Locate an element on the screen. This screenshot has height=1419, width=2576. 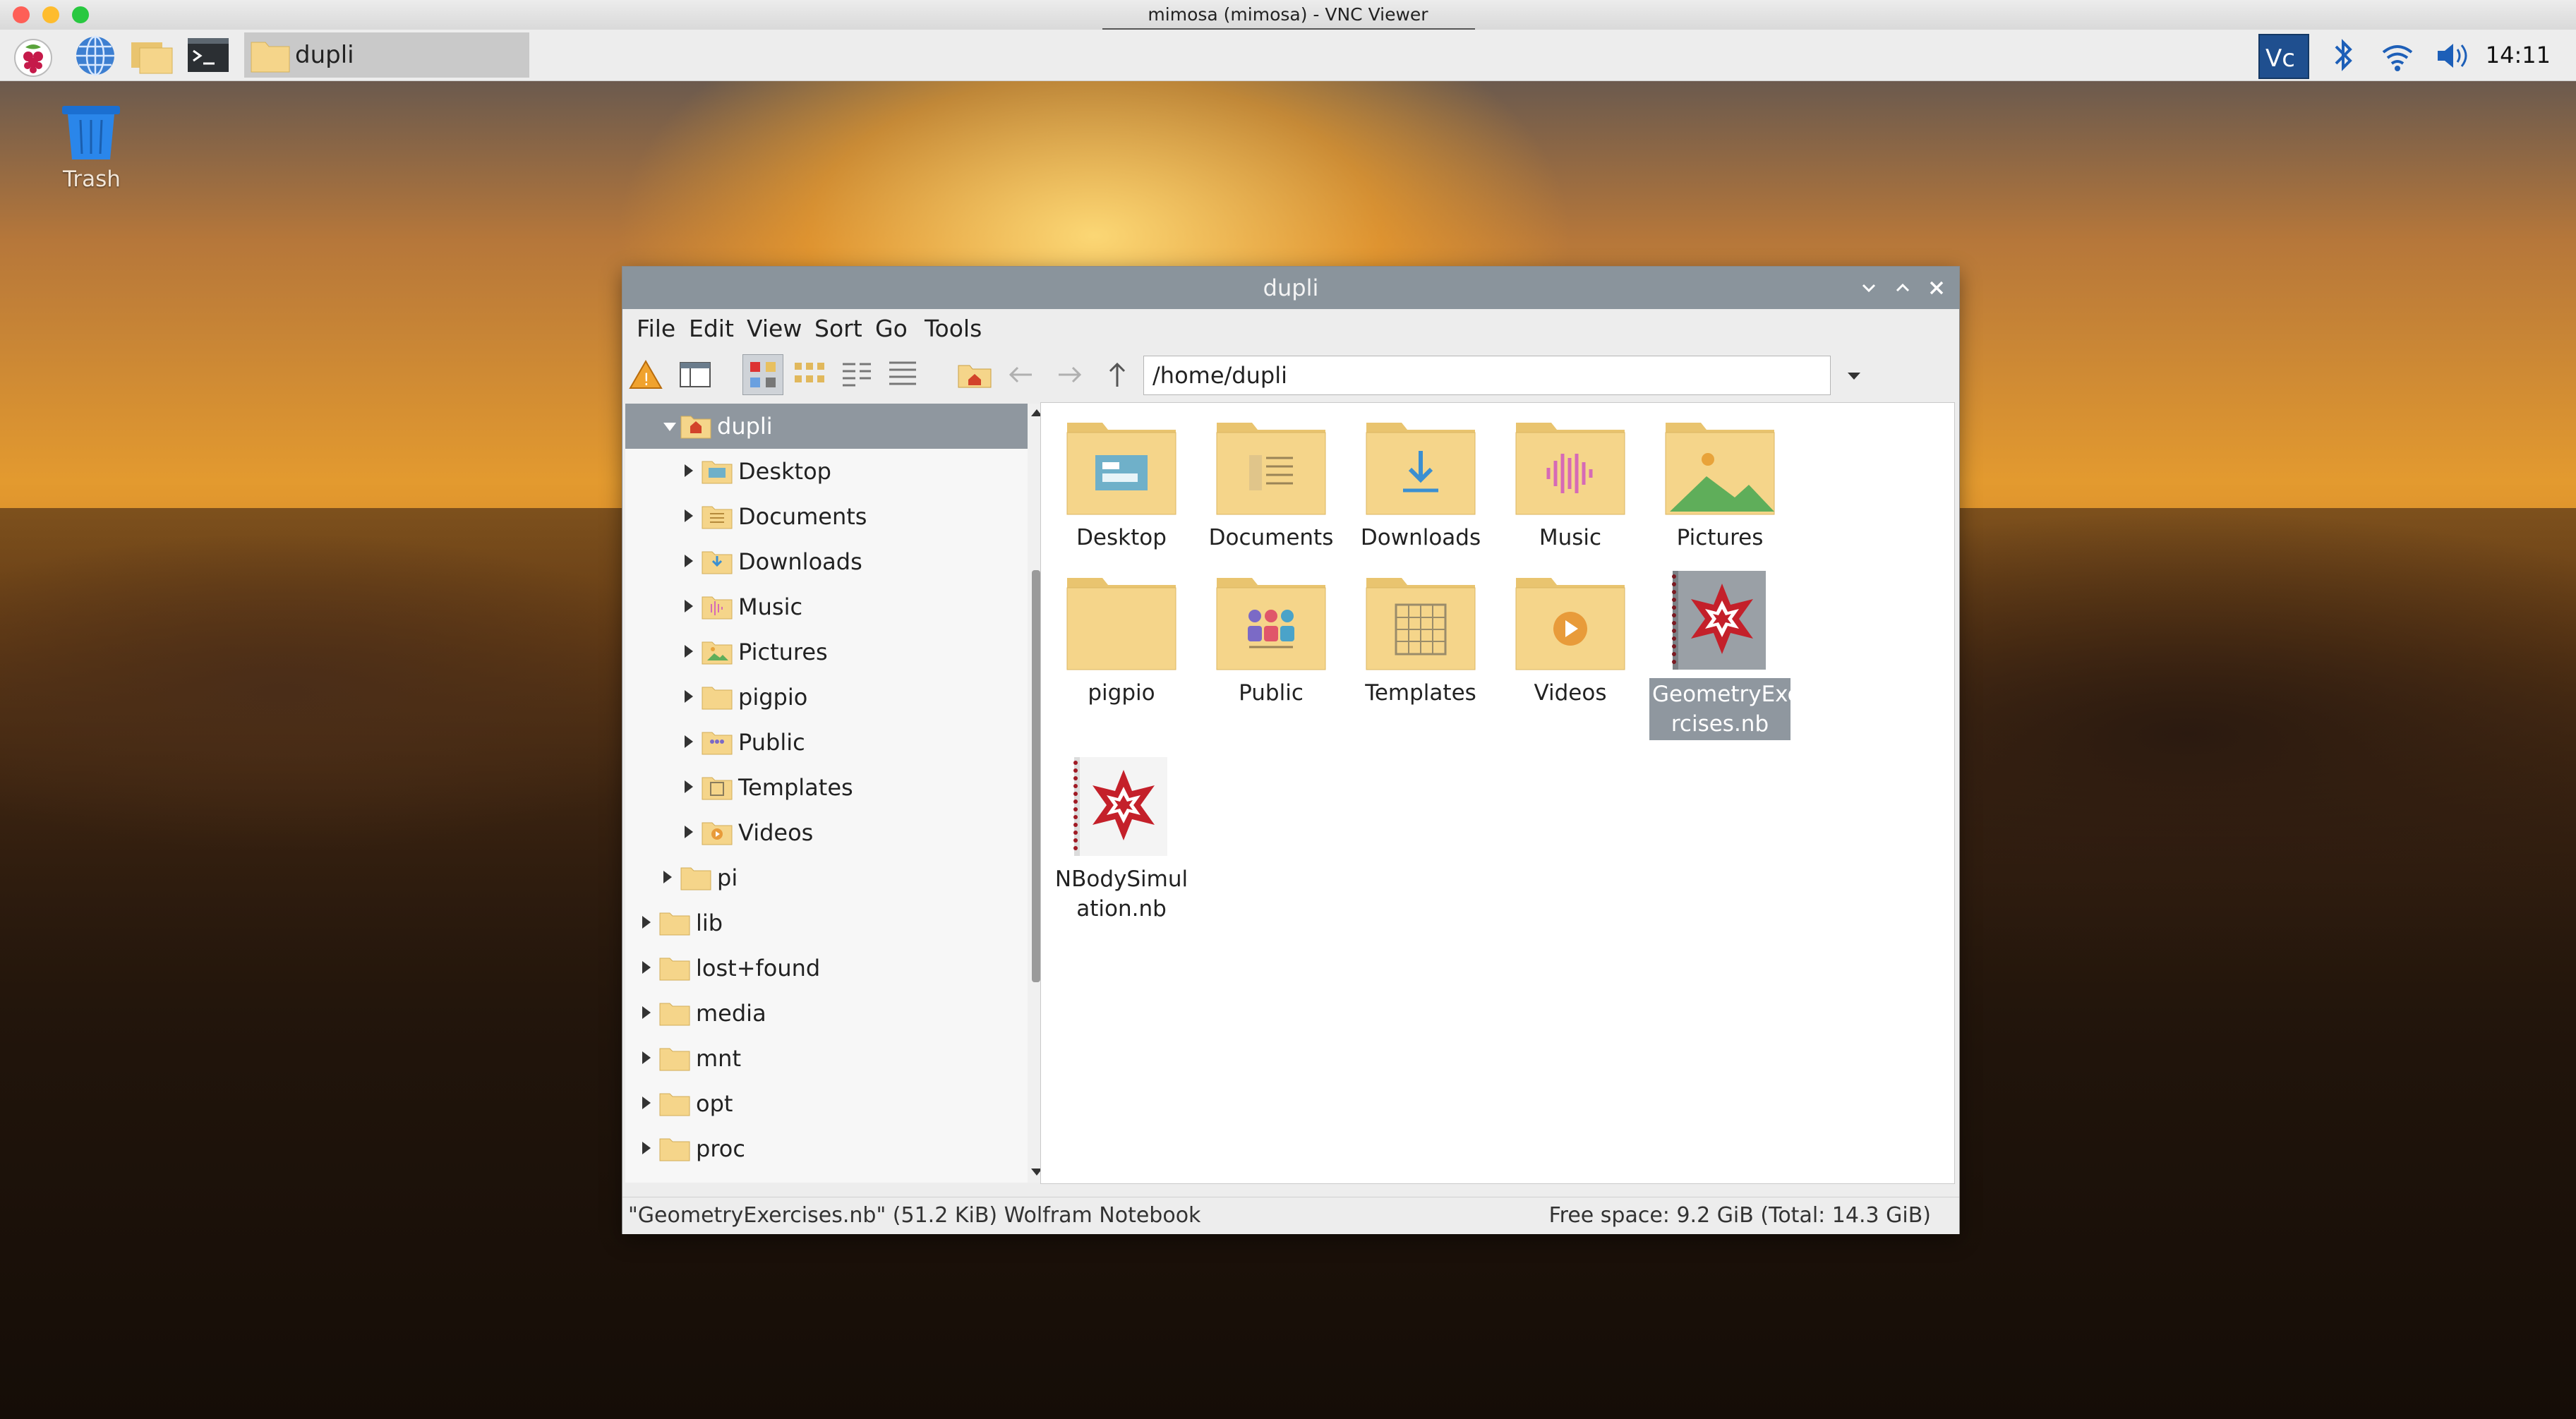
tree-item-pigpio: pigpio is located at coordinates (826, 697).